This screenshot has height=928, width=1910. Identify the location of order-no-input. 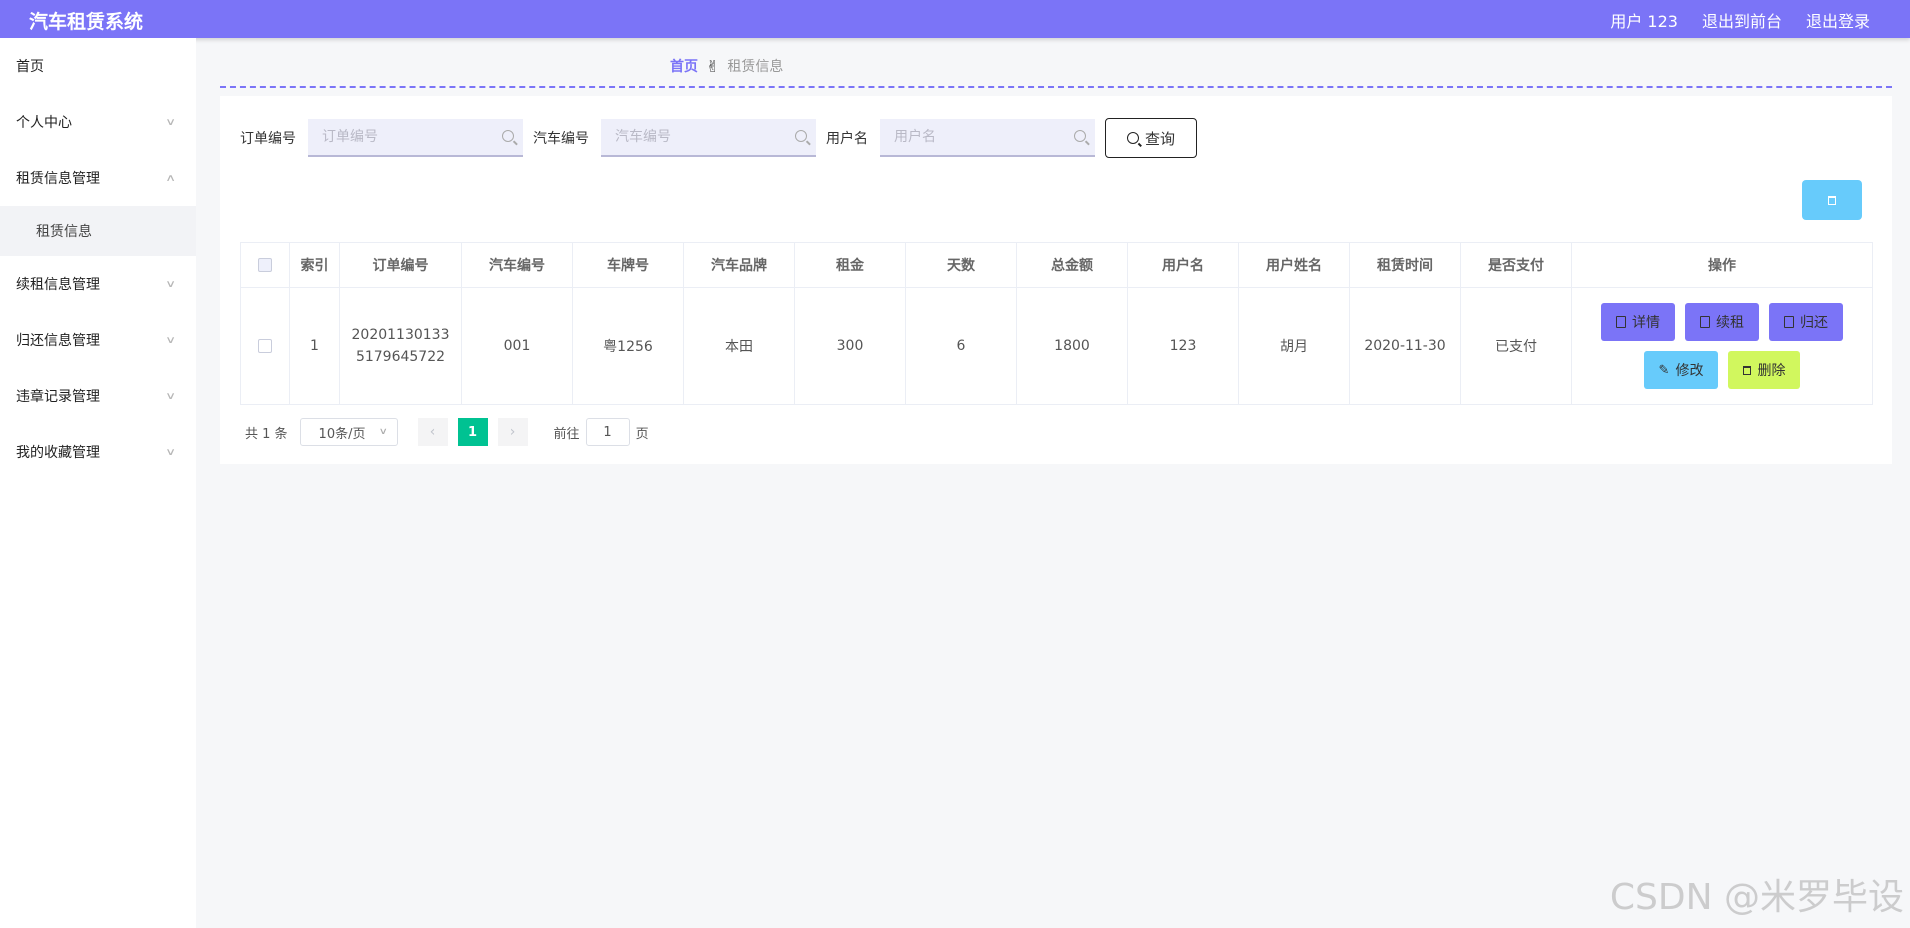
(415, 137).